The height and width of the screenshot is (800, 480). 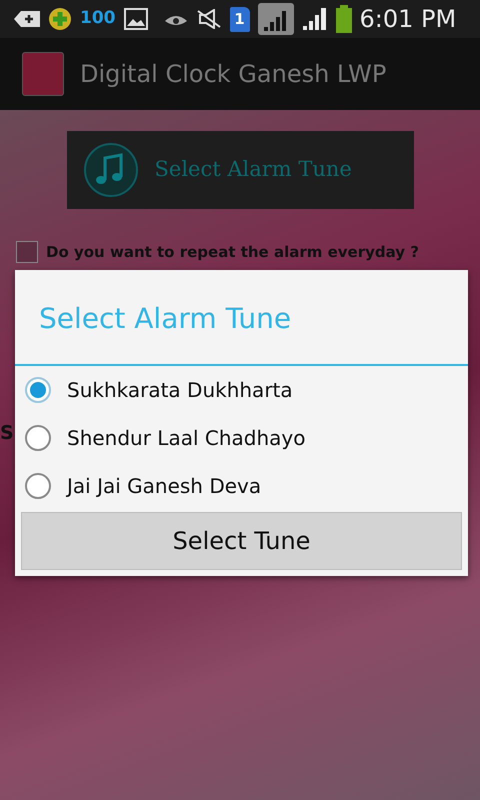 What do you see at coordinates (241, 541) in the screenshot?
I see `select-tune-button: Select Tune` at bounding box center [241, 541].